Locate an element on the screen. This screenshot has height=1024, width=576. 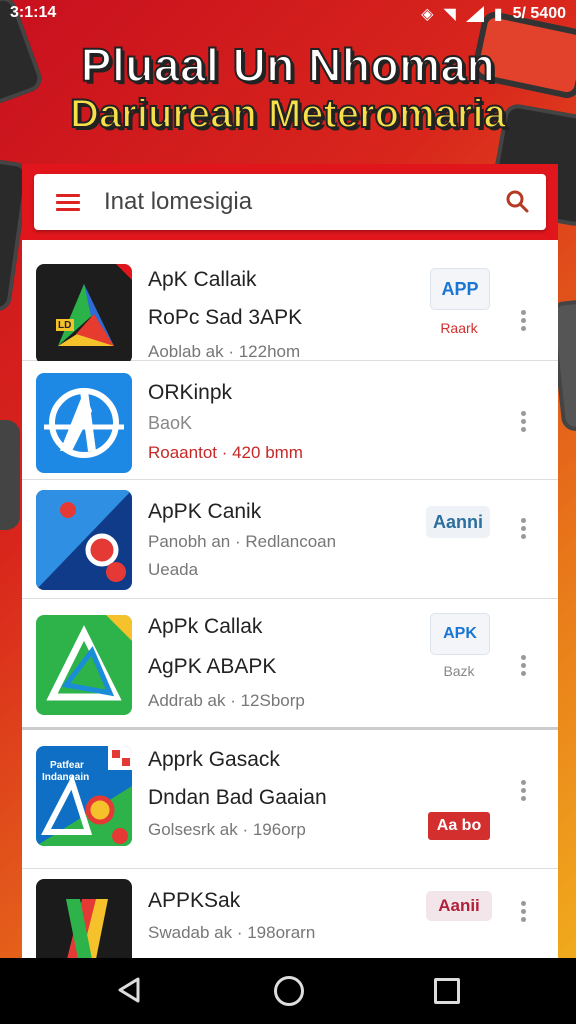
app-title: ApK Callaik is located at coordinates (202, 279).